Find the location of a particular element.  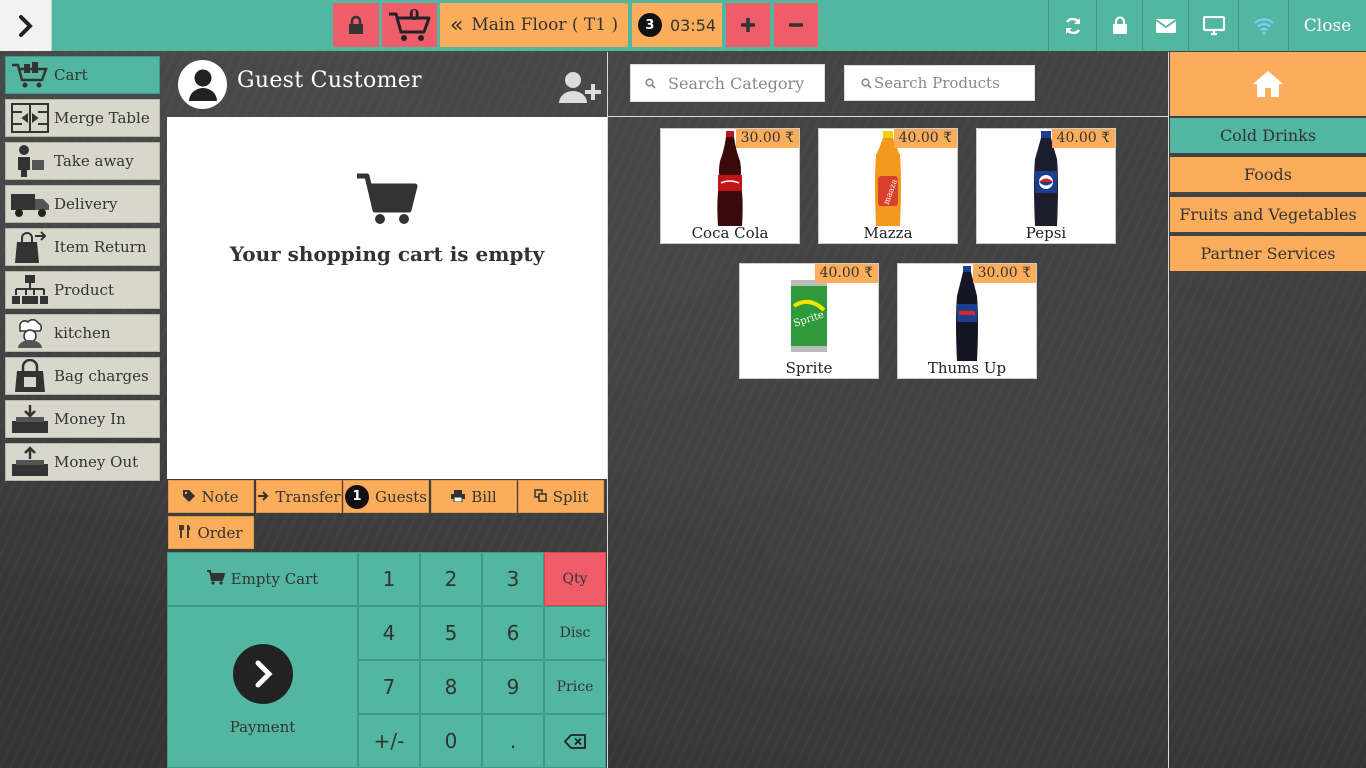

item-return-icon is located at coordinates (30, 247).